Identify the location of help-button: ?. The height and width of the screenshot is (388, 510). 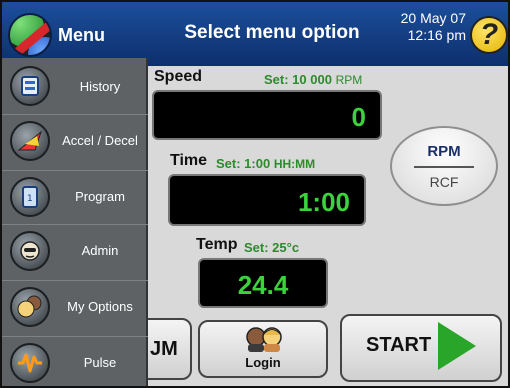
(489, 34).